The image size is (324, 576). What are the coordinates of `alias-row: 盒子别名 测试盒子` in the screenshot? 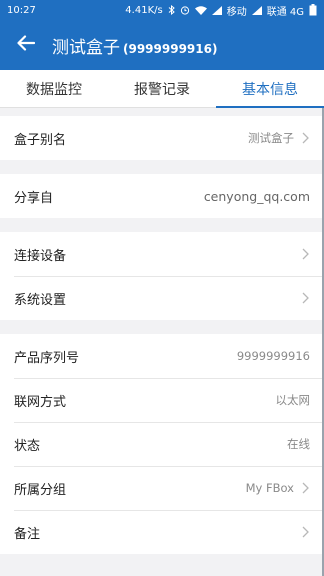 It's located at (162, 138).